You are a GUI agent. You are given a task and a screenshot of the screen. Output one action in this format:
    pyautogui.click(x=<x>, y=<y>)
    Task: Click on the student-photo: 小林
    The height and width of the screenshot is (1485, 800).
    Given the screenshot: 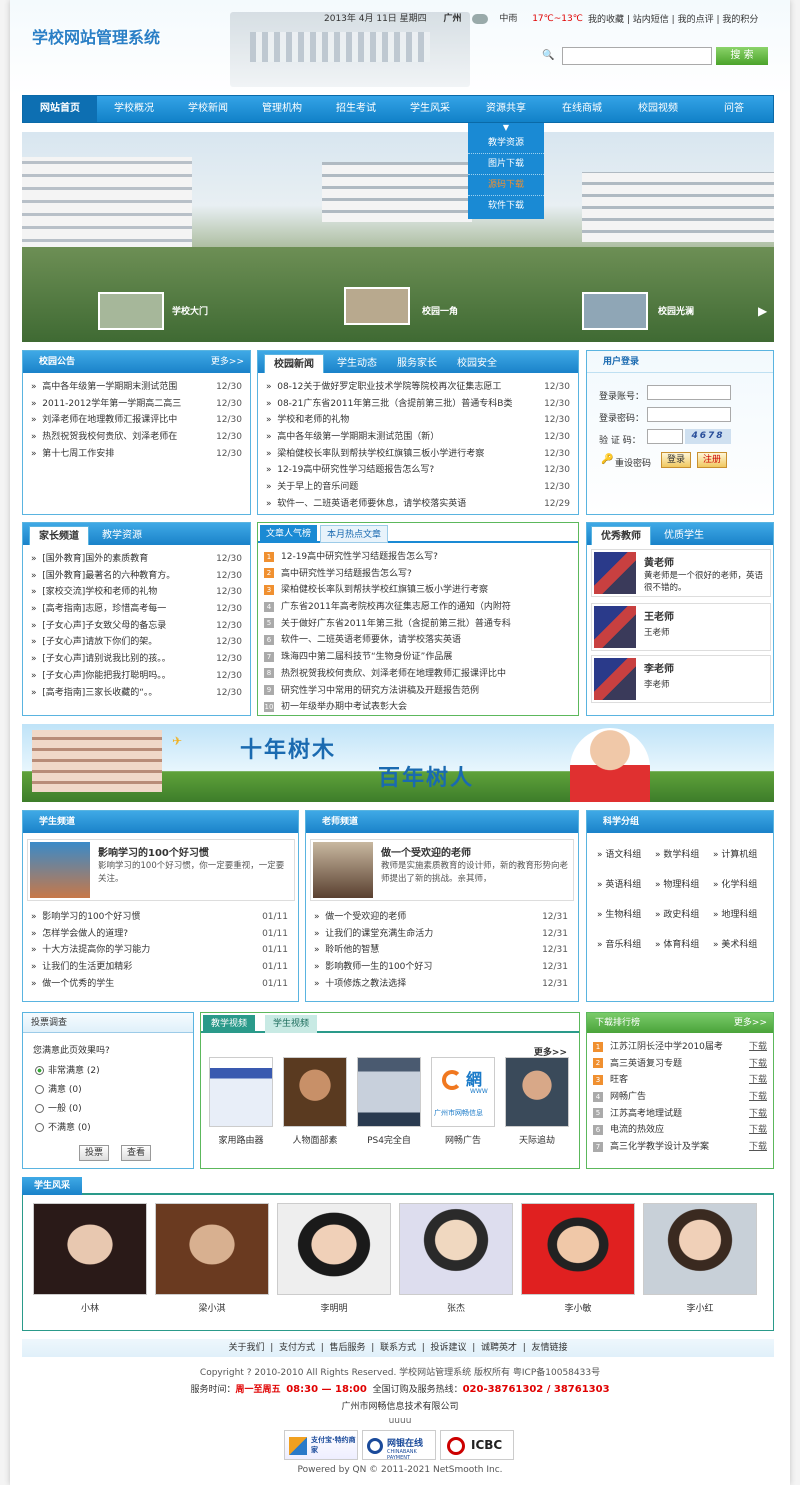 What is the action you would take?
    pyautogui.click(x=90, y=1258)
    